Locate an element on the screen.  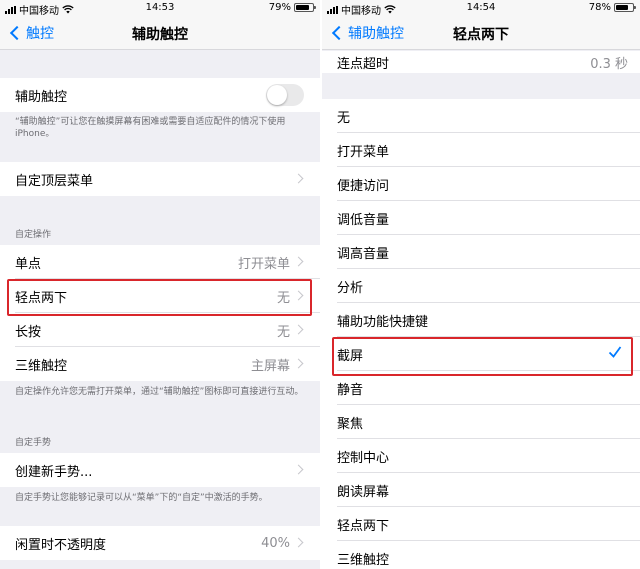
option-row: 轻点两下 is located at coordinates (481, 524).